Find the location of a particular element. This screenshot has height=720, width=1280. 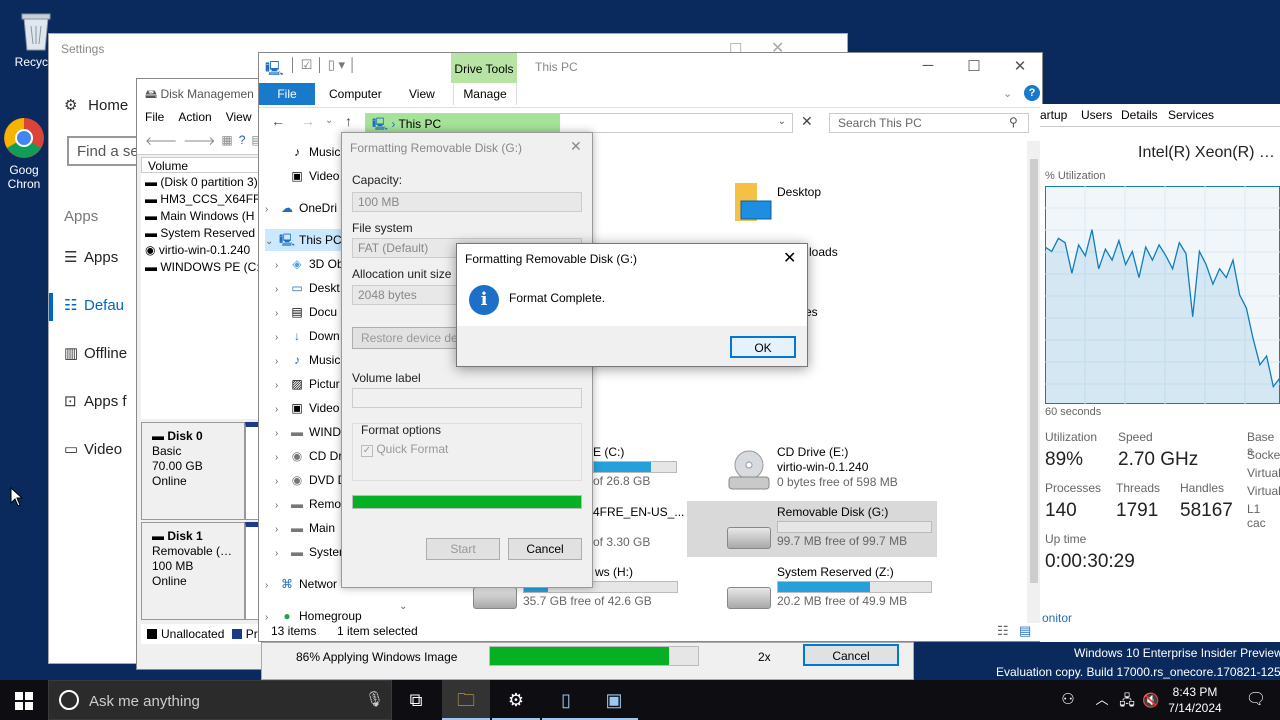

tree-item-system-reserved: › ▬ Syster is located at coordinates (309, 552).